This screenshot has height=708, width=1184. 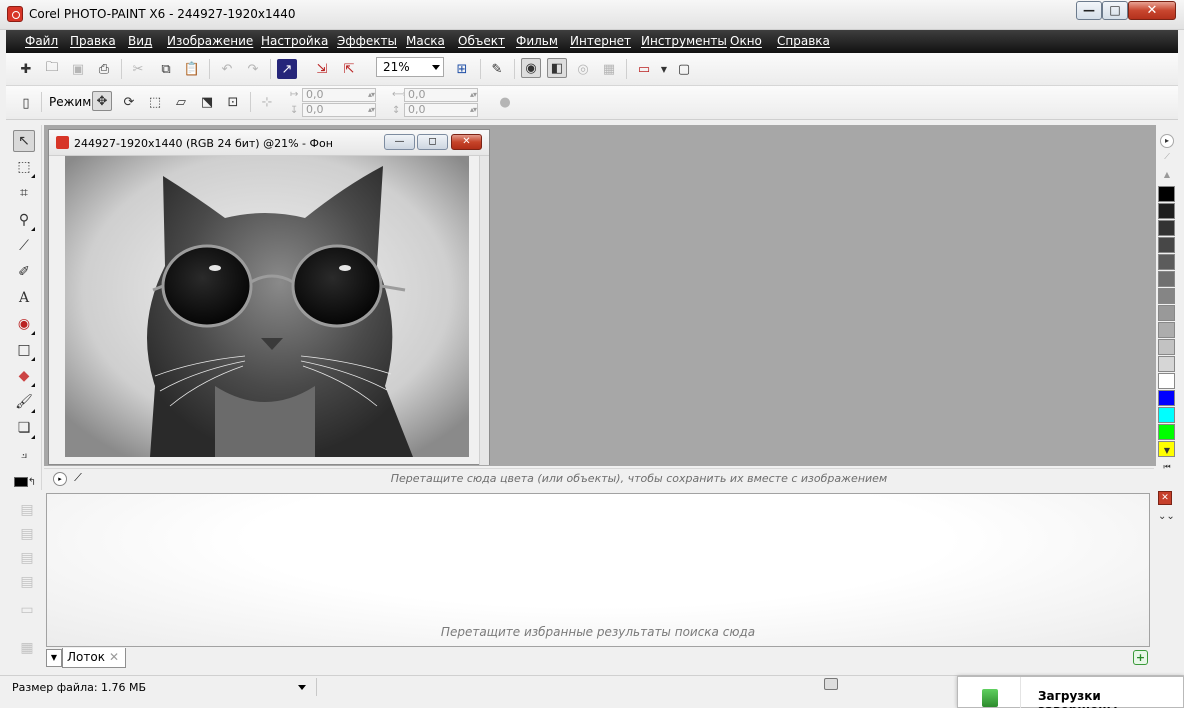 I want to click on pick-tool-icon: ↖, so click(x=24, y=141).